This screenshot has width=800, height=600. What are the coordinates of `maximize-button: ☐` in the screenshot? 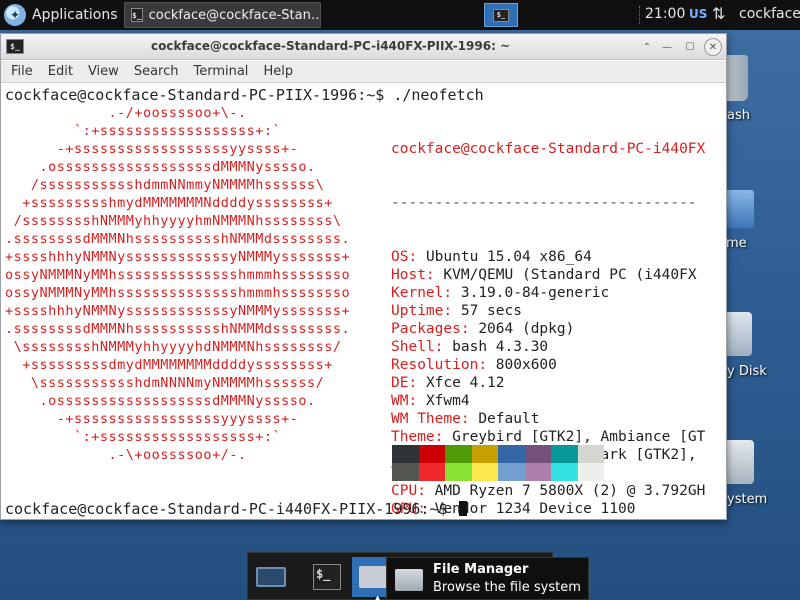 It's located at (690, 47).